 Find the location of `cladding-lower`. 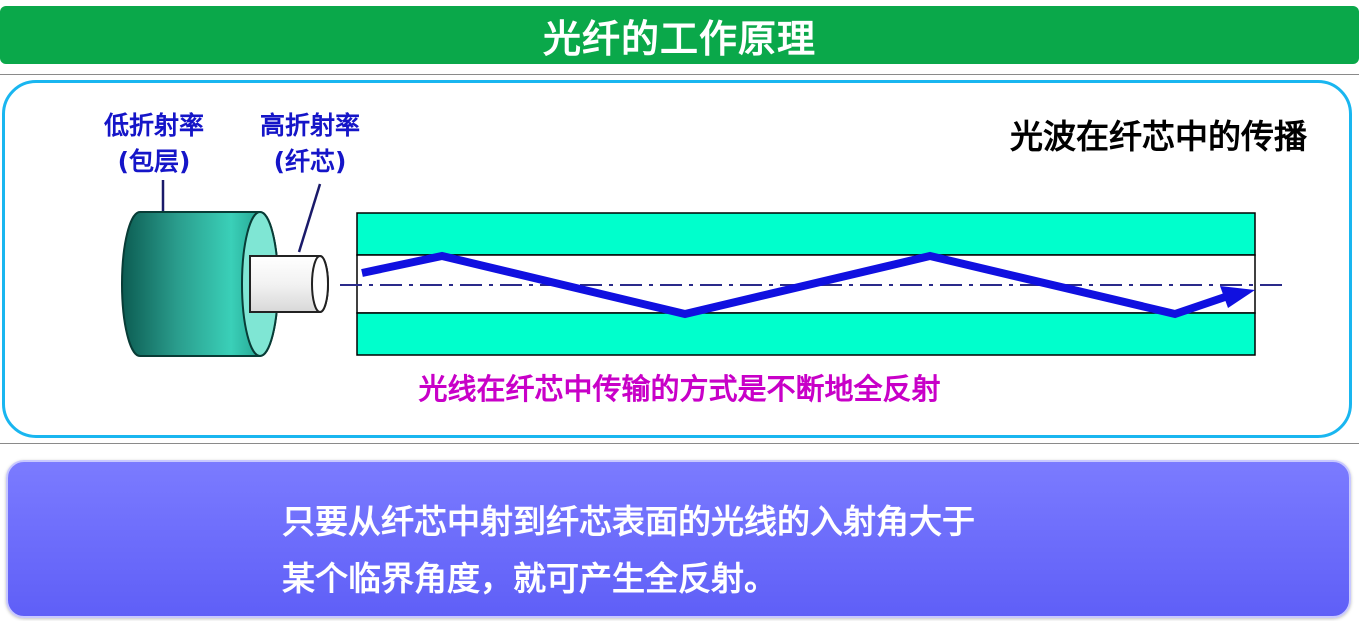

cladding-lower is located at coordinates (806, 334).